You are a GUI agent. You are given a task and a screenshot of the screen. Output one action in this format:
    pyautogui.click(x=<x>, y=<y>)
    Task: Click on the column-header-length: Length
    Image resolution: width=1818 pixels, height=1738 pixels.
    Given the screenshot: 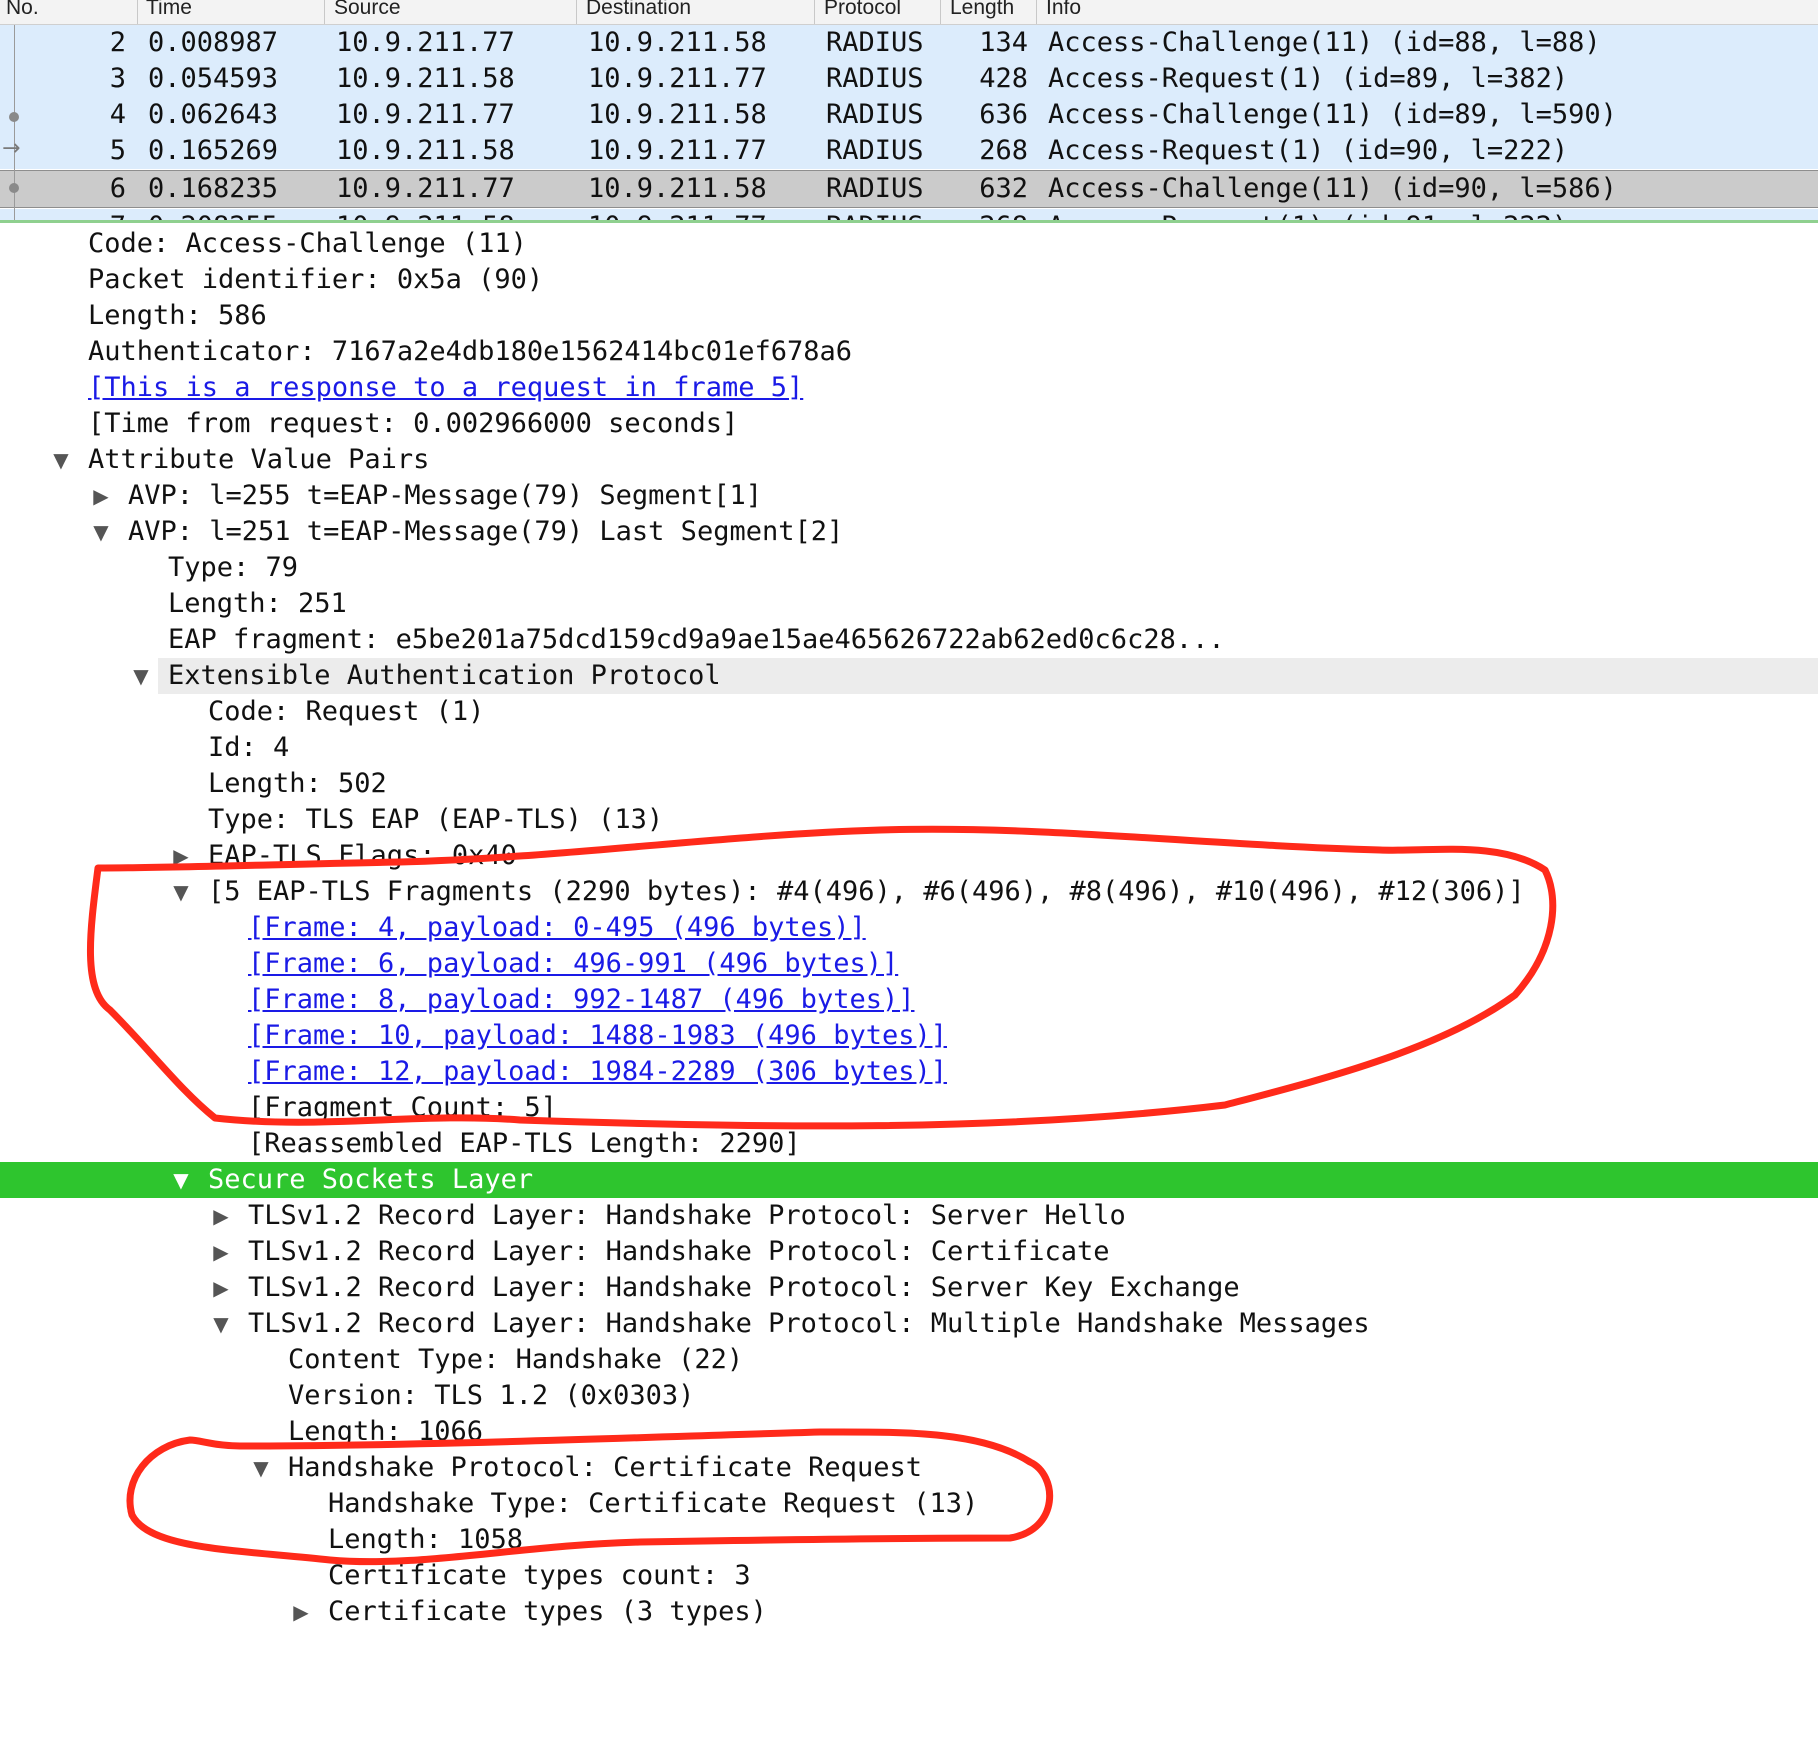 What is the action you would take?
    pyautogui.click(x=982, y=10)
    